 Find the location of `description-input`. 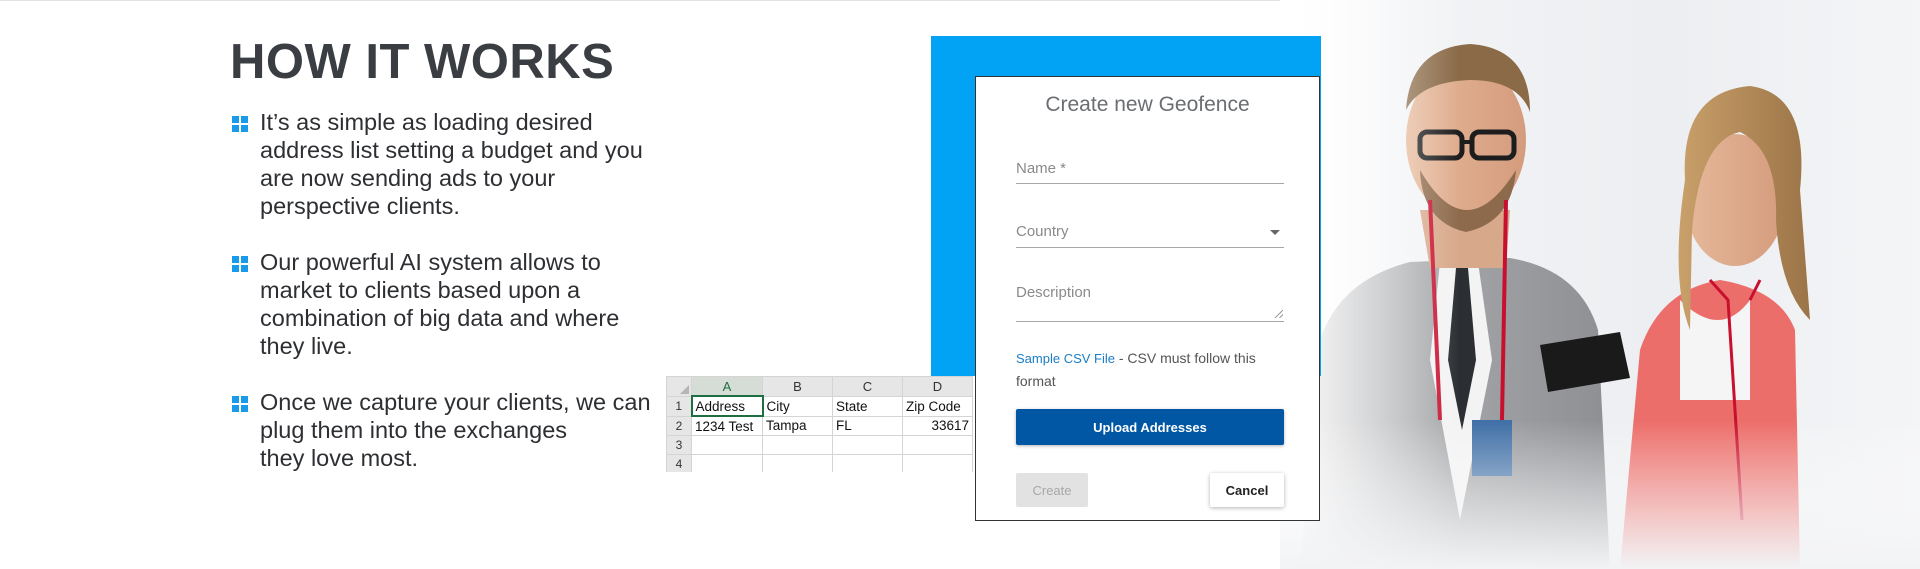

description-input is located at coordinates (1150, 301).